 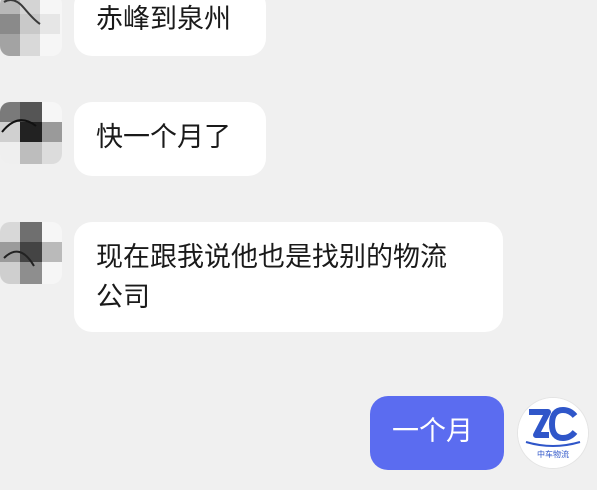 I want to click on message-bubble-received: 赤峰到泉州, so click(x=170, y=28).